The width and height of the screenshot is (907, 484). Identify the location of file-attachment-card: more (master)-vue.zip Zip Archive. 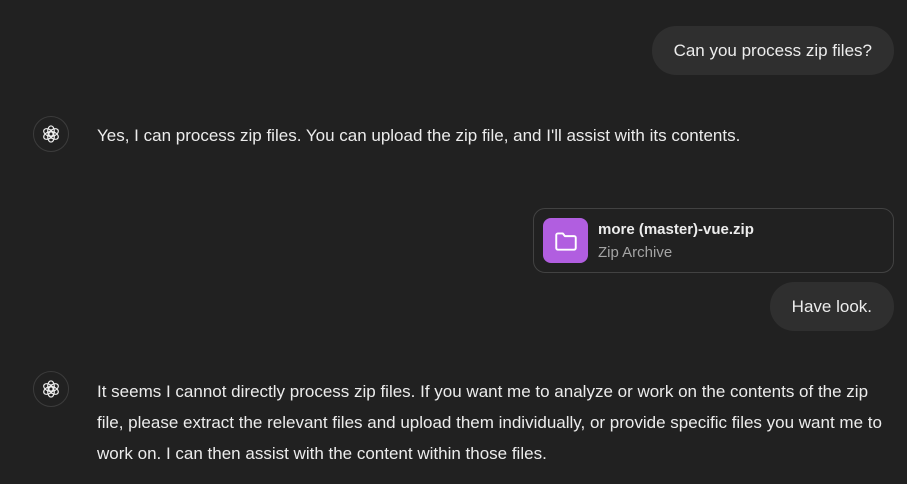
(713, 240).